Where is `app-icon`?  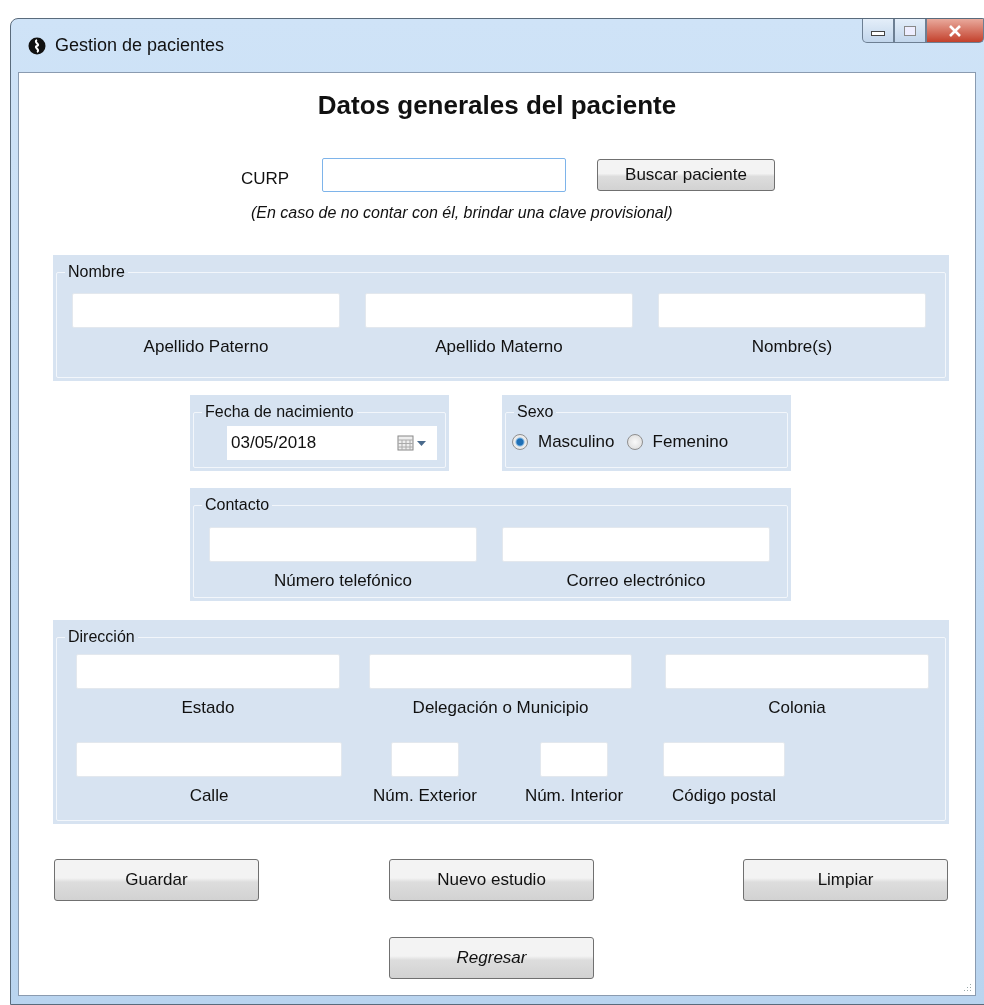
app-icon is located at coordinates (37, 45).